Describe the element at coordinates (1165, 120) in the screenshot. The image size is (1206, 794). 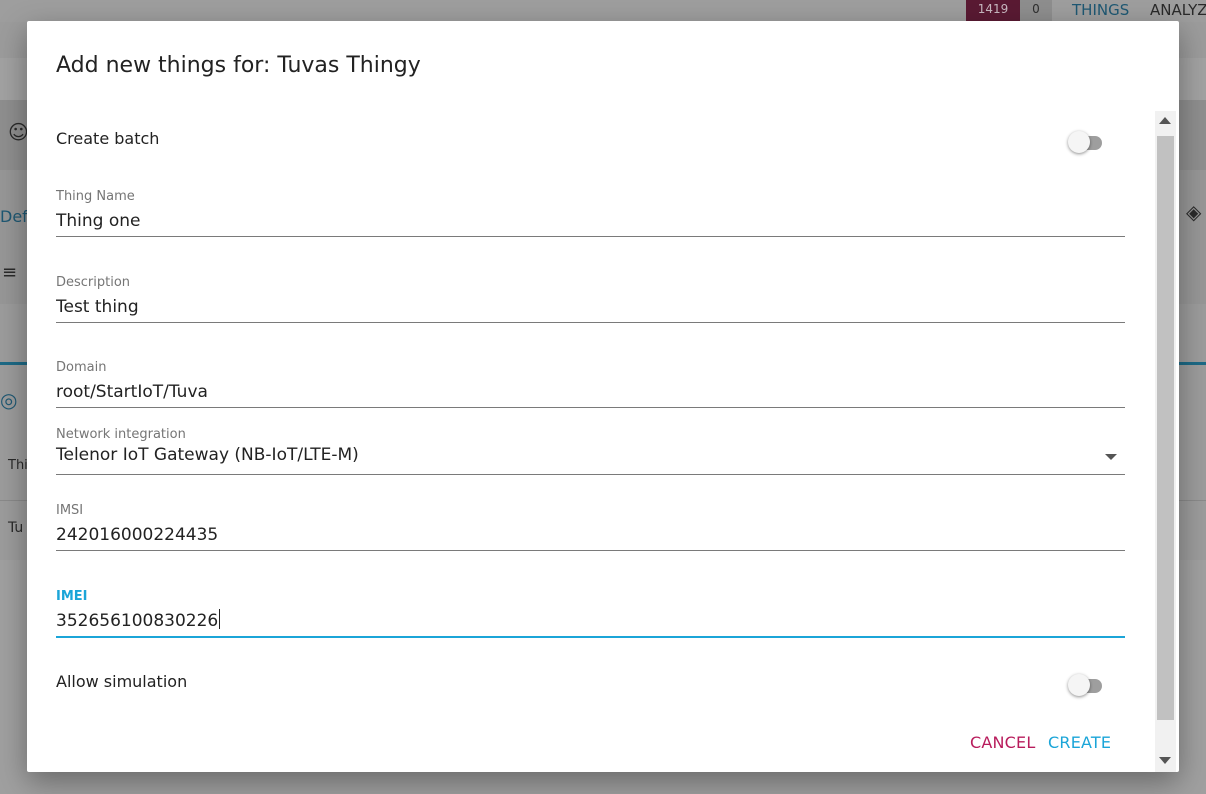
I see `scroll-up-arrow-icon` at that location.